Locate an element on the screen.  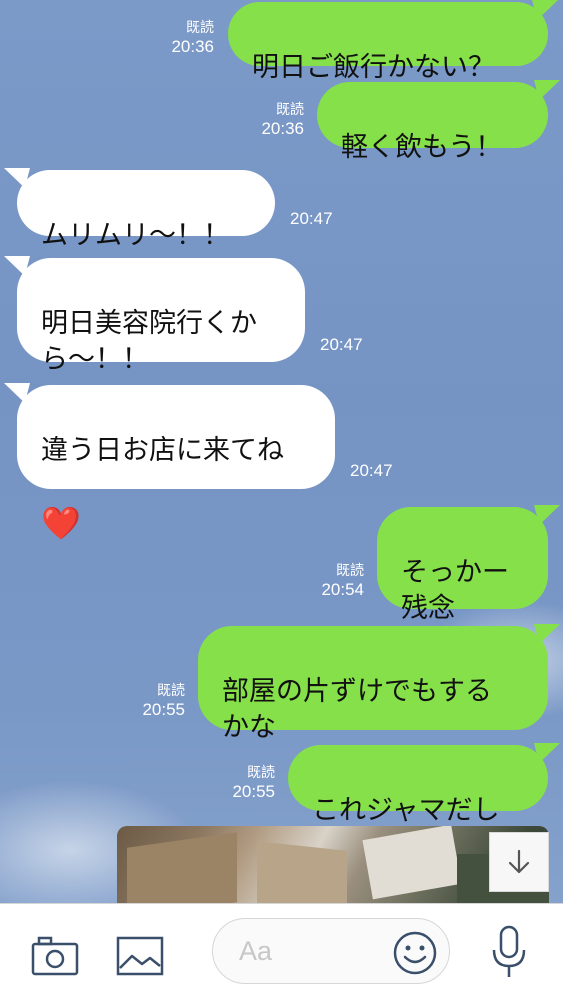
arrow-down-icon is located at coordinates (519, 861).